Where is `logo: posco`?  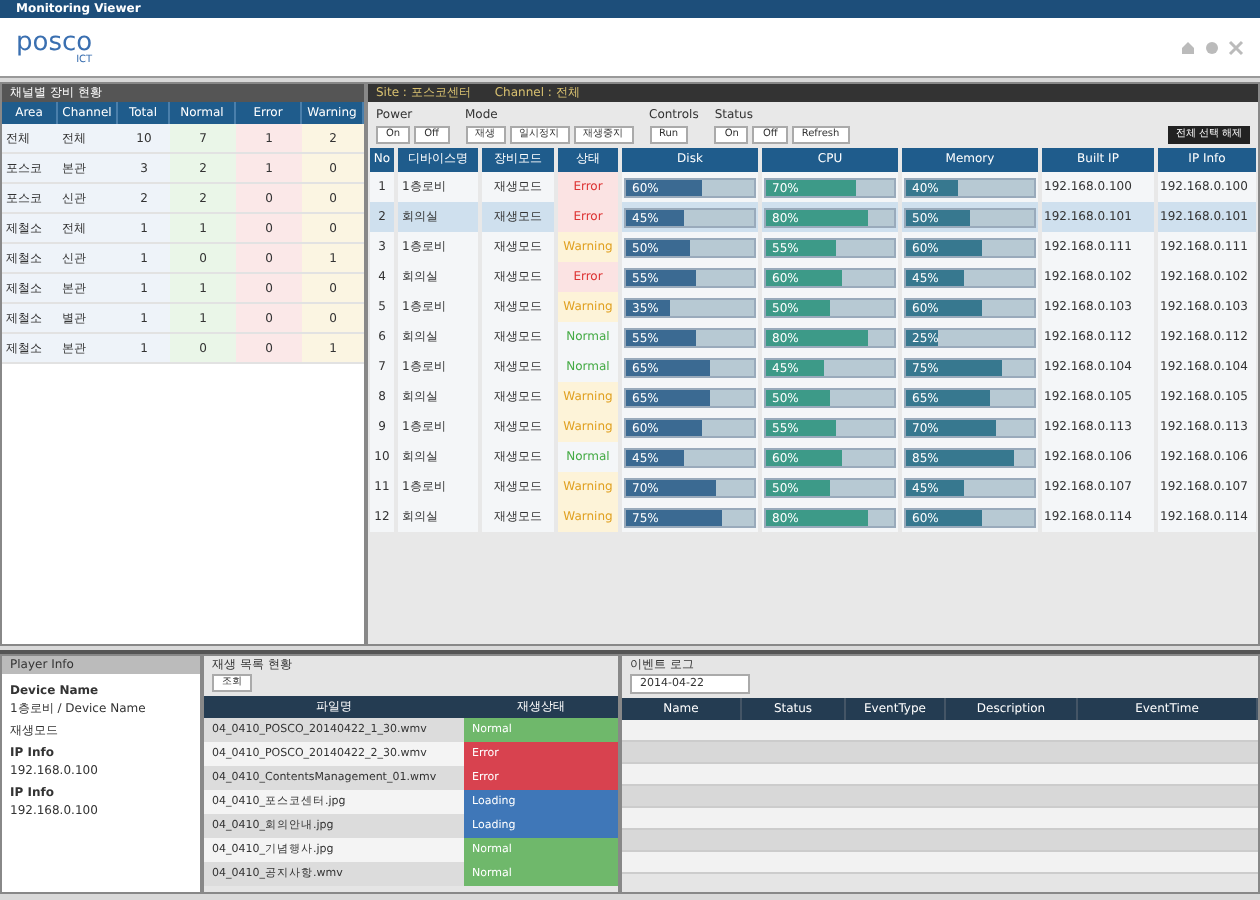 logo: posco is located at coordinates (54, 42).